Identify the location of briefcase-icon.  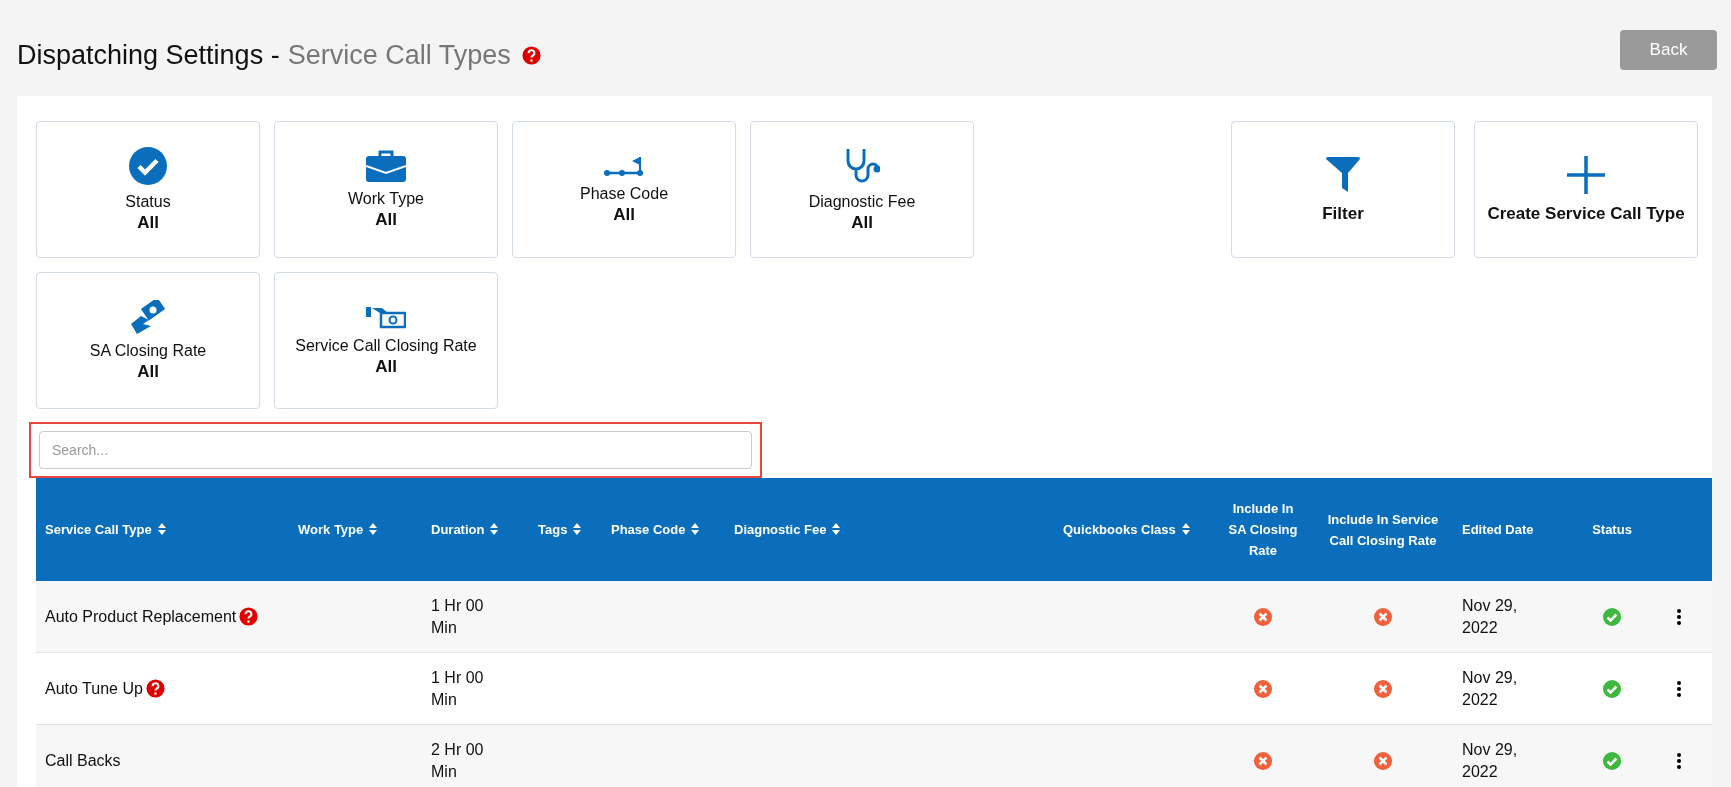
(386, 165).